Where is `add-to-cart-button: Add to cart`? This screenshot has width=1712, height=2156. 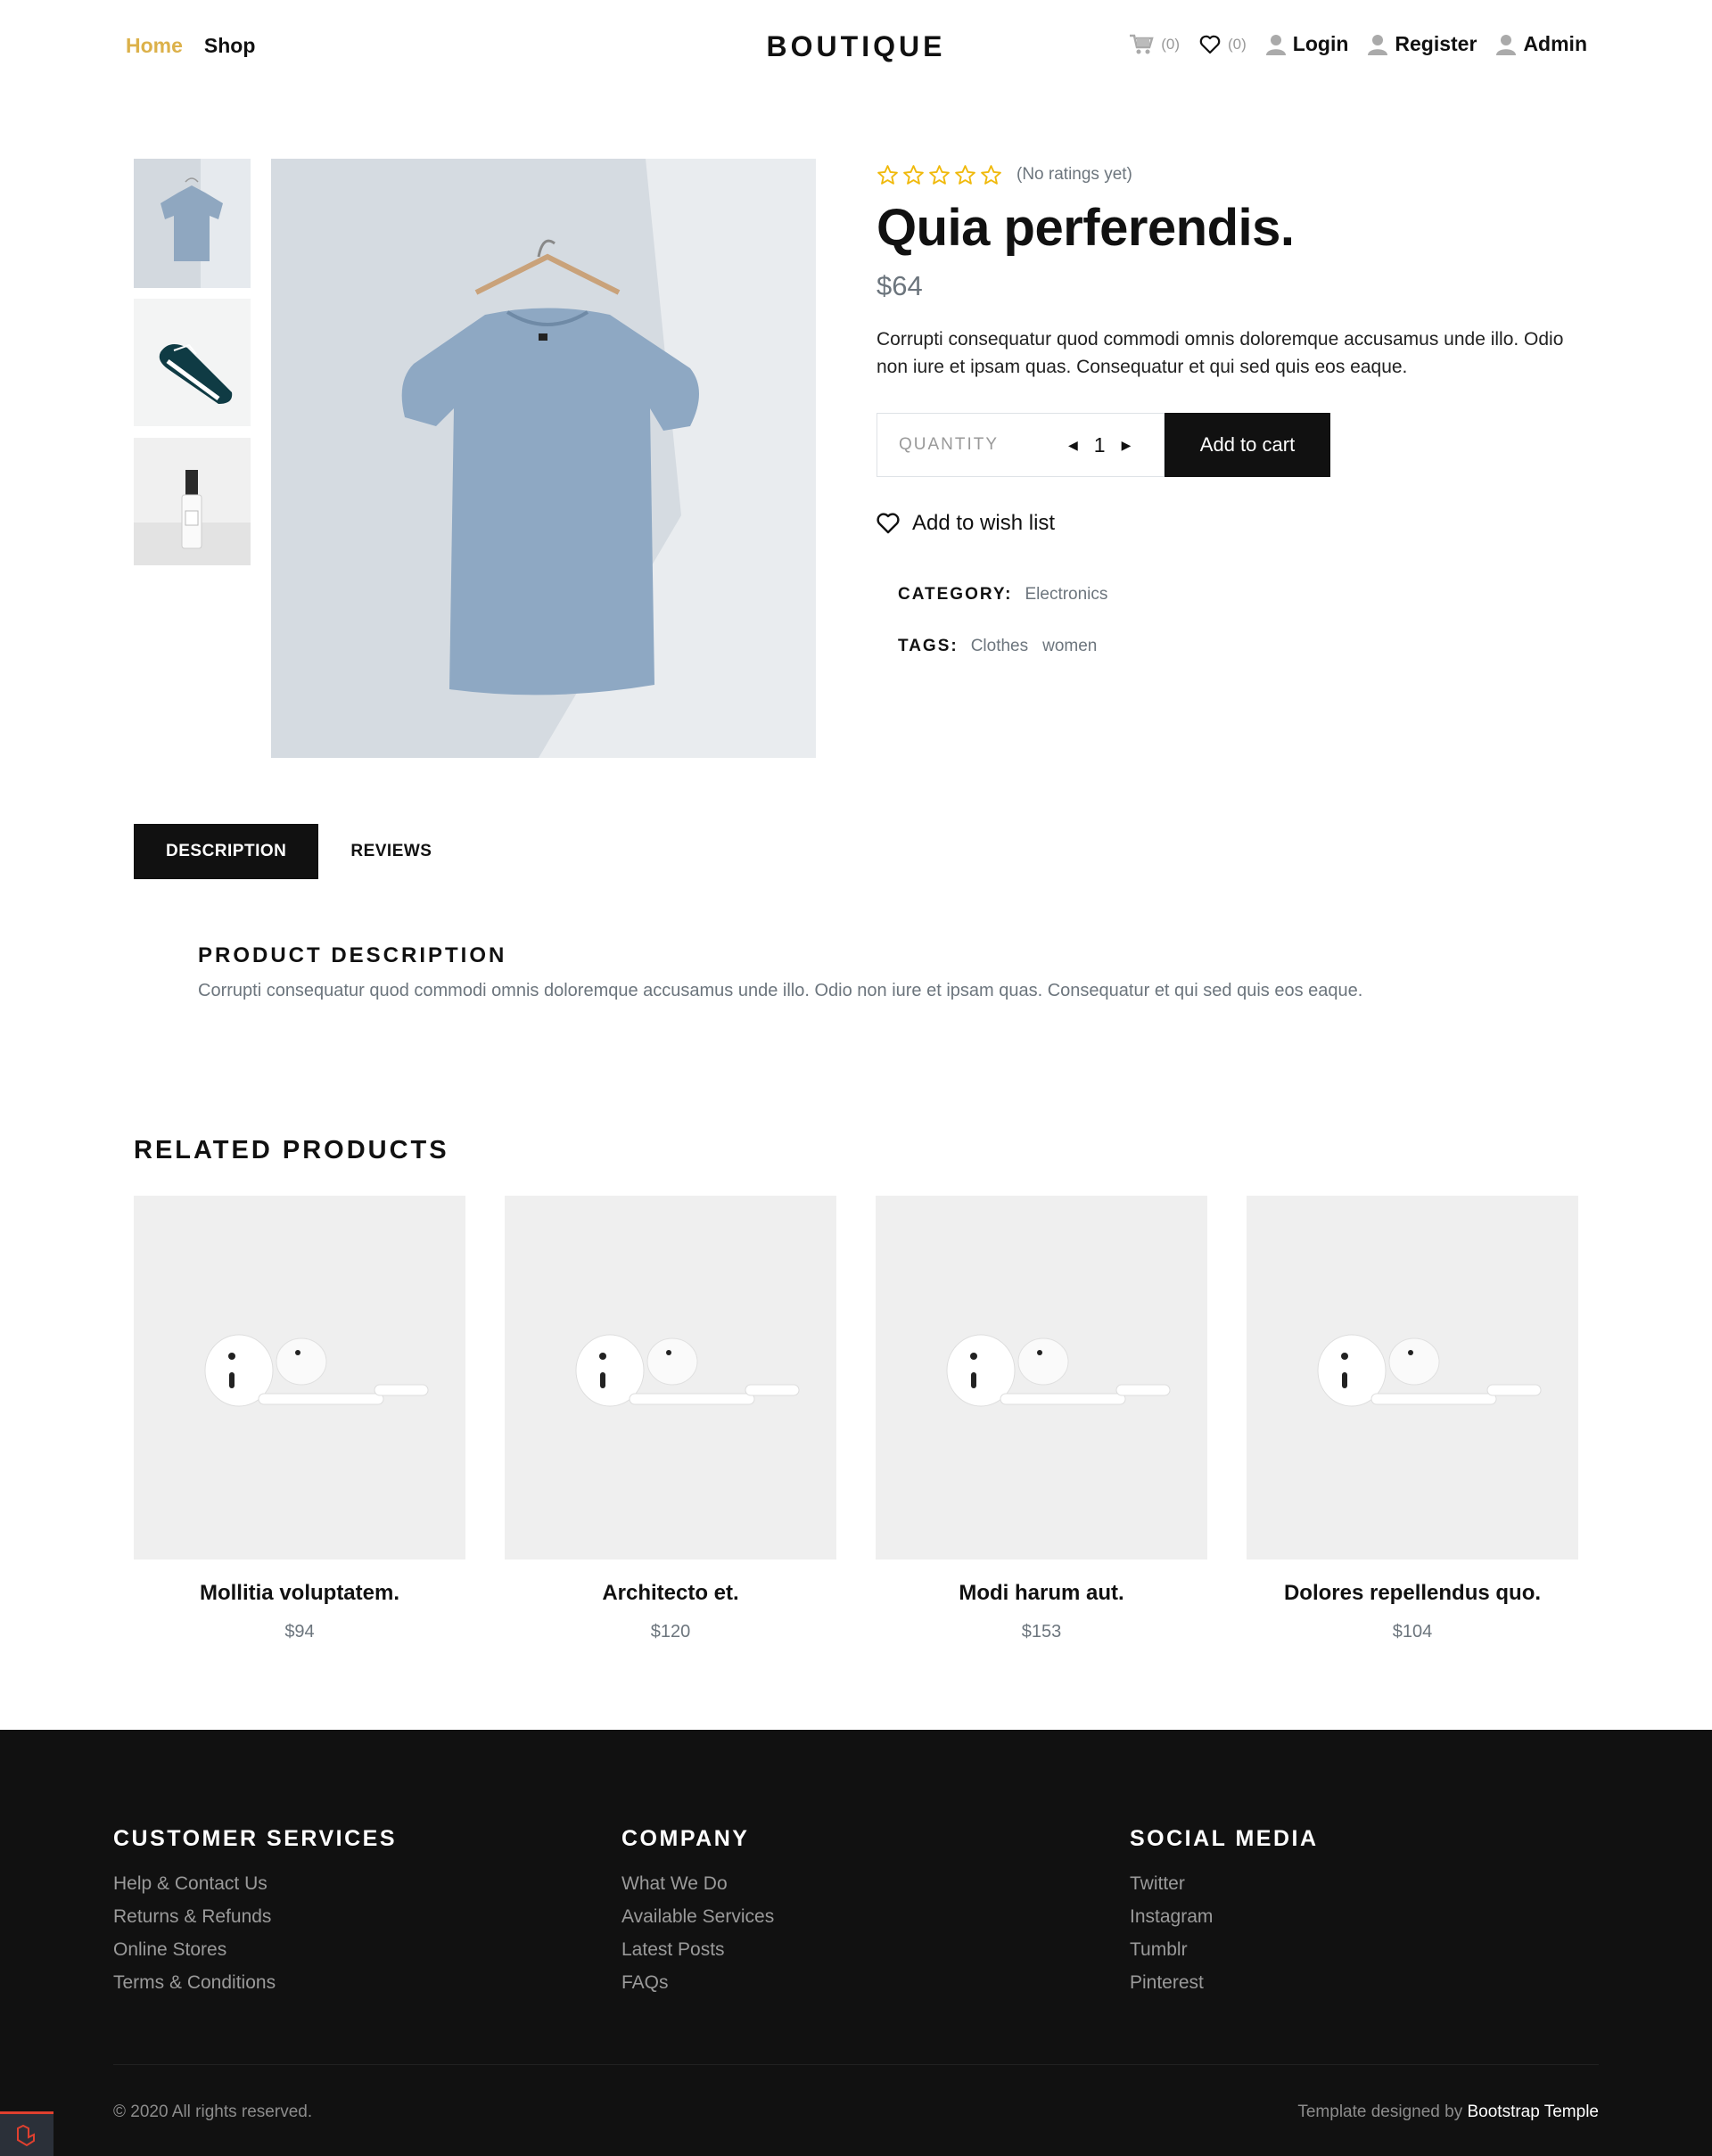 add-to-cart-button: Add to cart is located at coordinates (1247, 445).